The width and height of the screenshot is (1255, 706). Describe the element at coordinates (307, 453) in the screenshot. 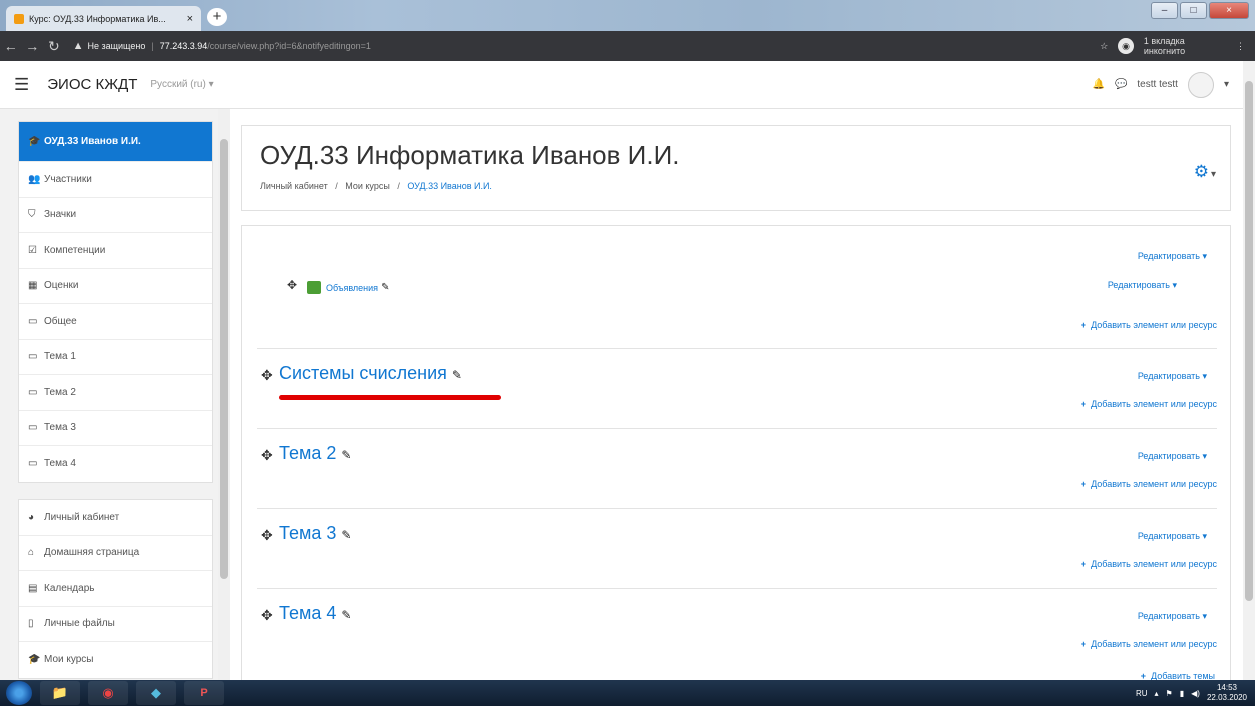

I see `section-title-text: Тема 2` at that location.